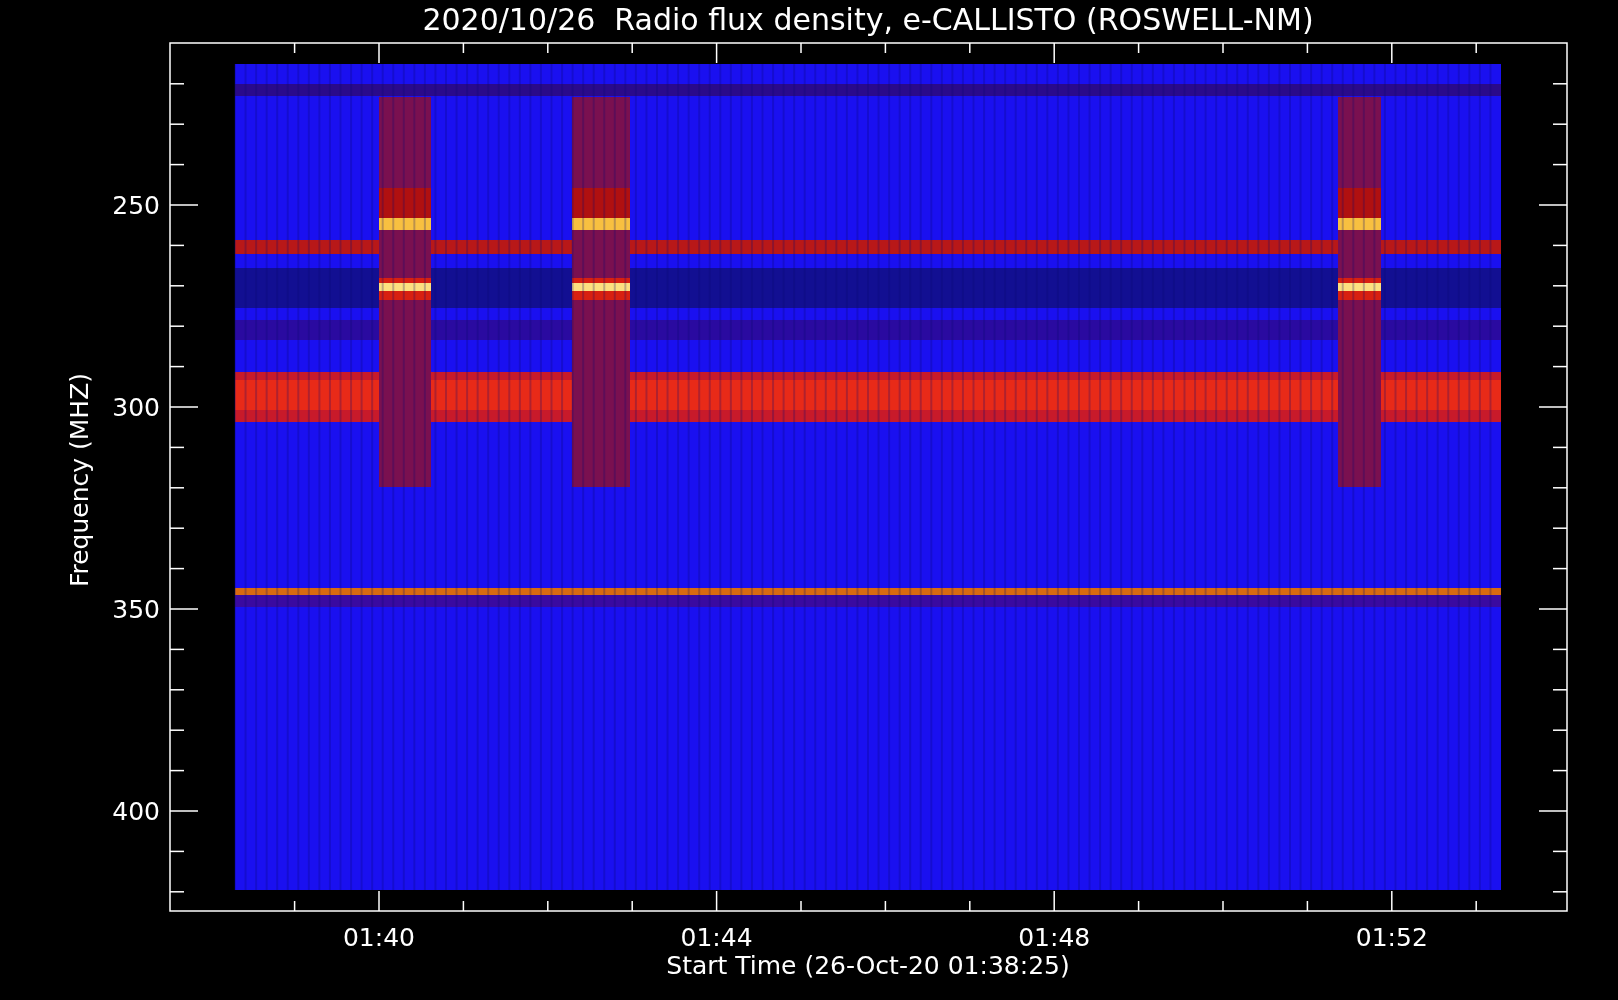  I want to click on y-tick-label: 350, so click(136, 609).